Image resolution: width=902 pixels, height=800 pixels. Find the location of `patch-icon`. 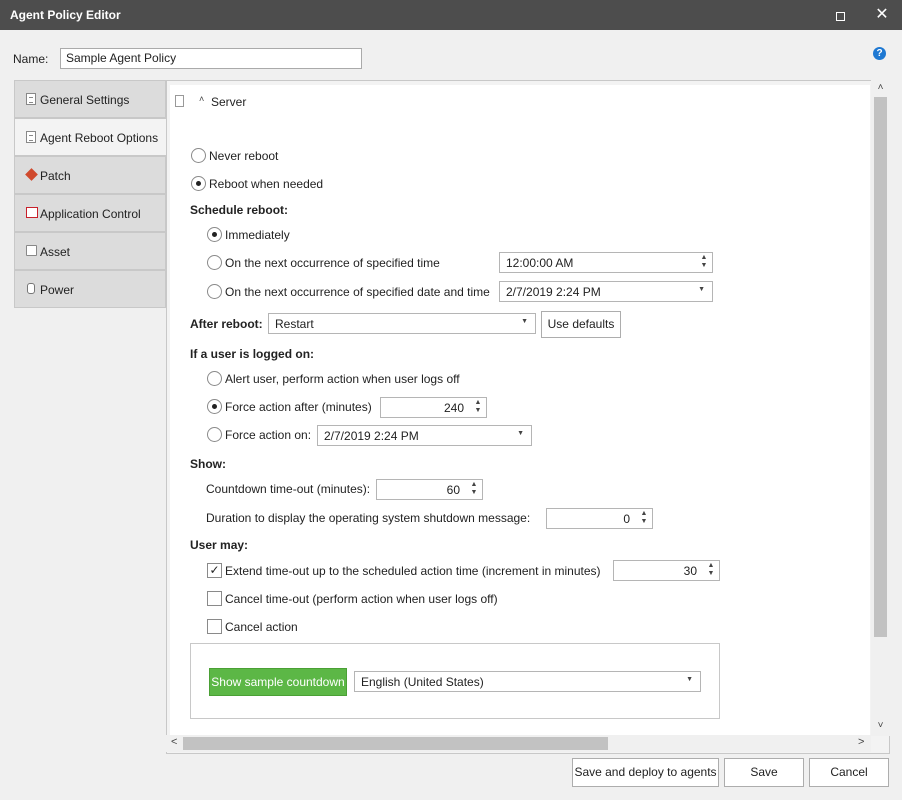

patch-icon is located at coordinates (31, 174).